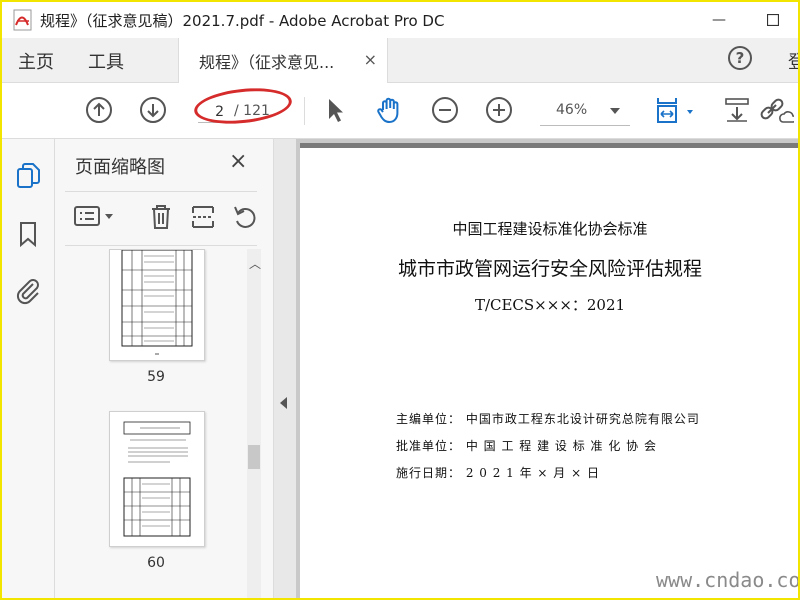 Image resolution: width=800 pixels, height=608 pixels. What do you see at coordinates (120, 167) in the screenshot?
I see `panel-title: 页面缩略图` at bounding box center [120, 167].